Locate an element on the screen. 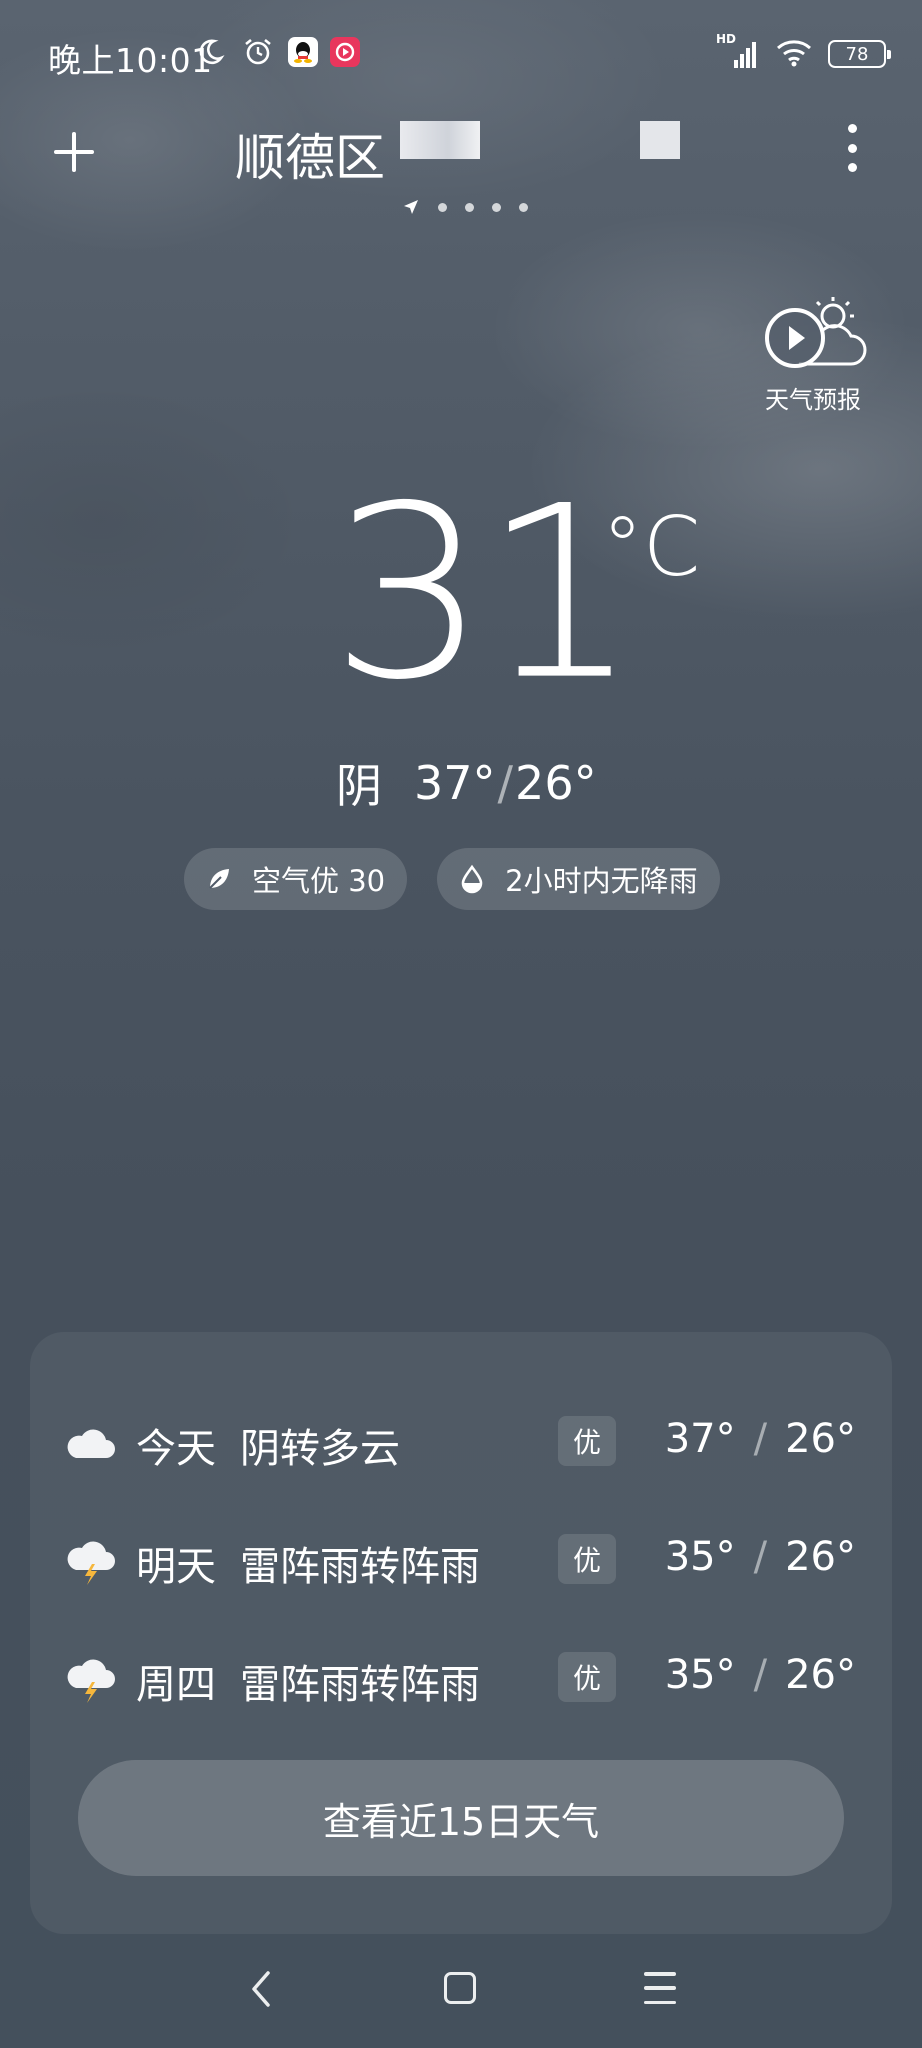 This screenshot has width=922, height=2048. temperature-value: 31 is located at coordinates (485, 594).